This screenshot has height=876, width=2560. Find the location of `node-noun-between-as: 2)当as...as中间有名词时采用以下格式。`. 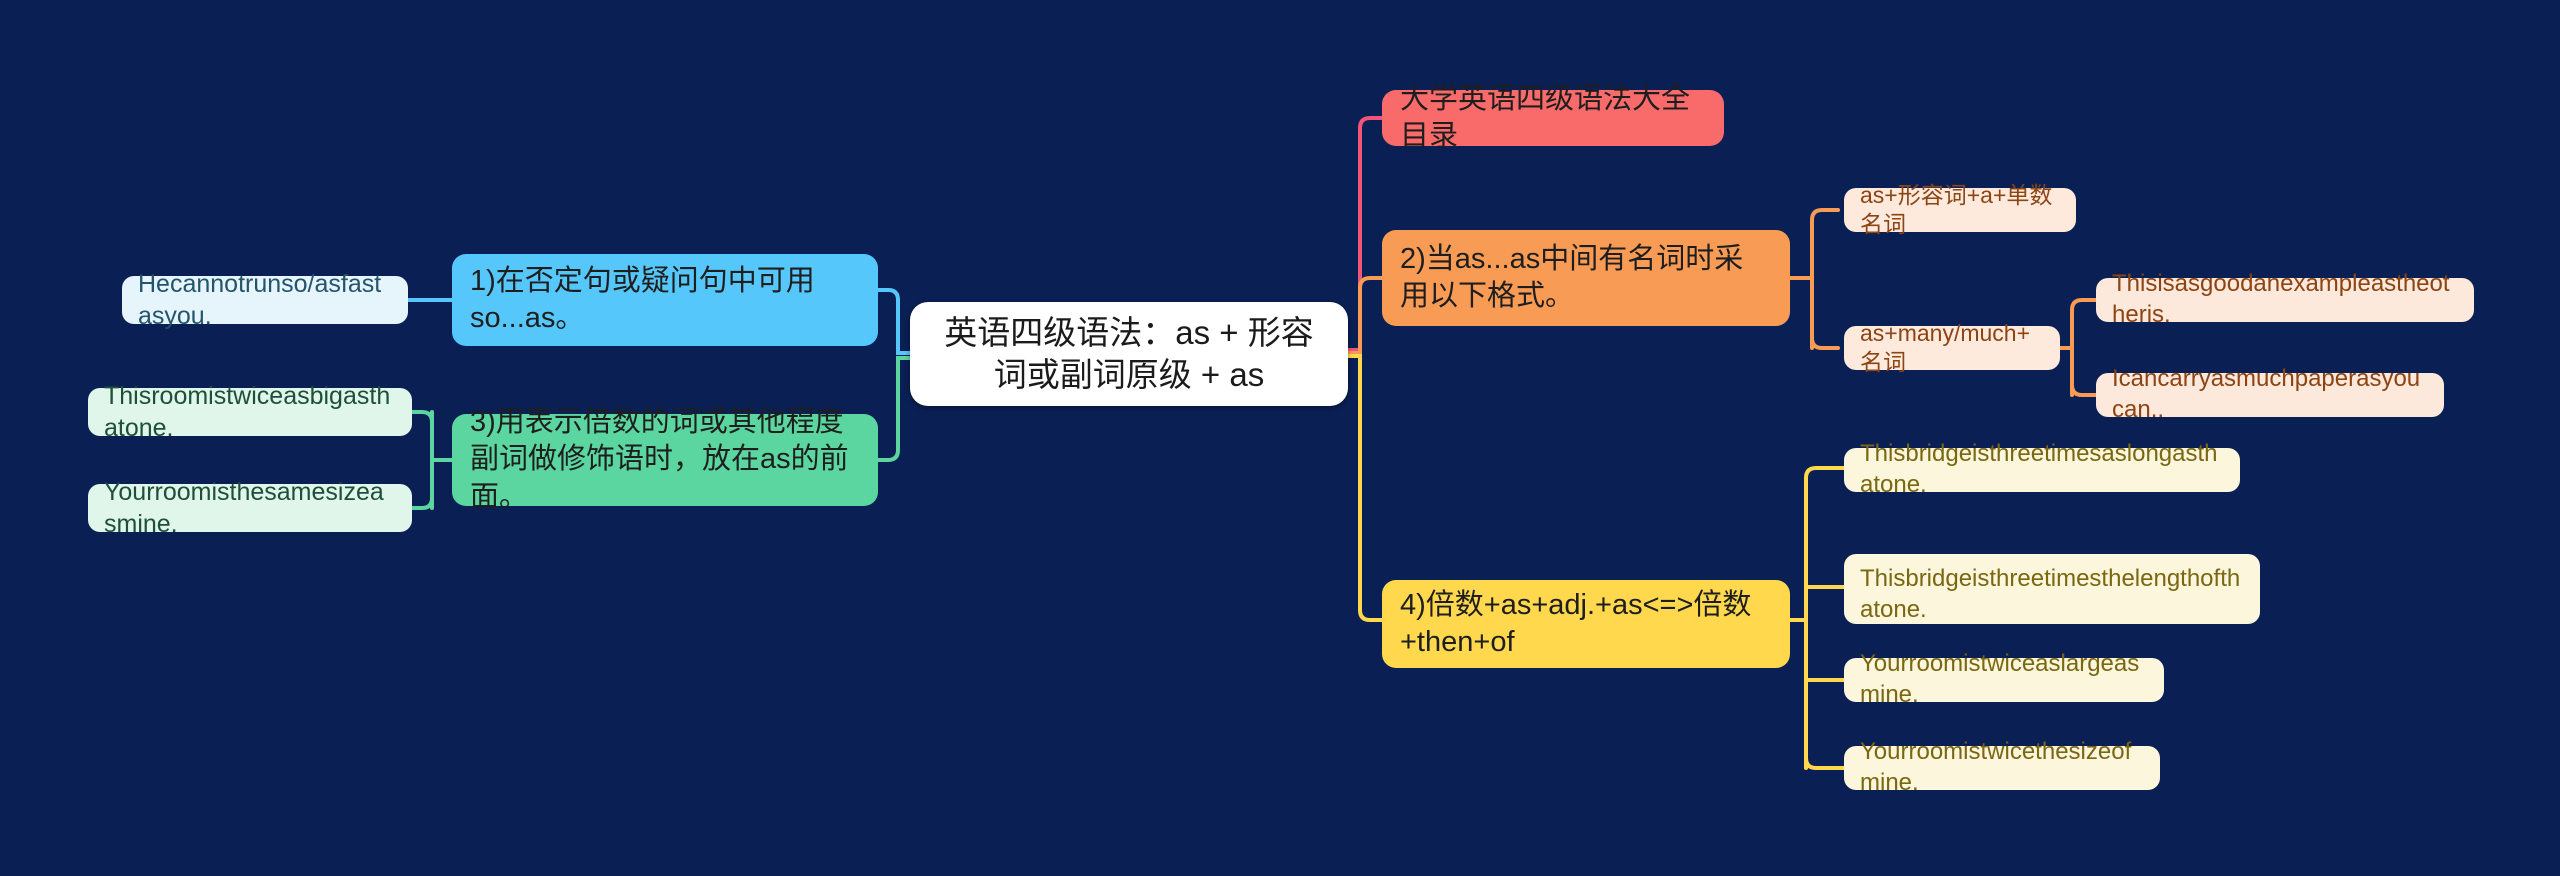

node-noun-between-as: 2)当as...as中间有名词时采用以下格式。 is located at coordinates (1586, 278).